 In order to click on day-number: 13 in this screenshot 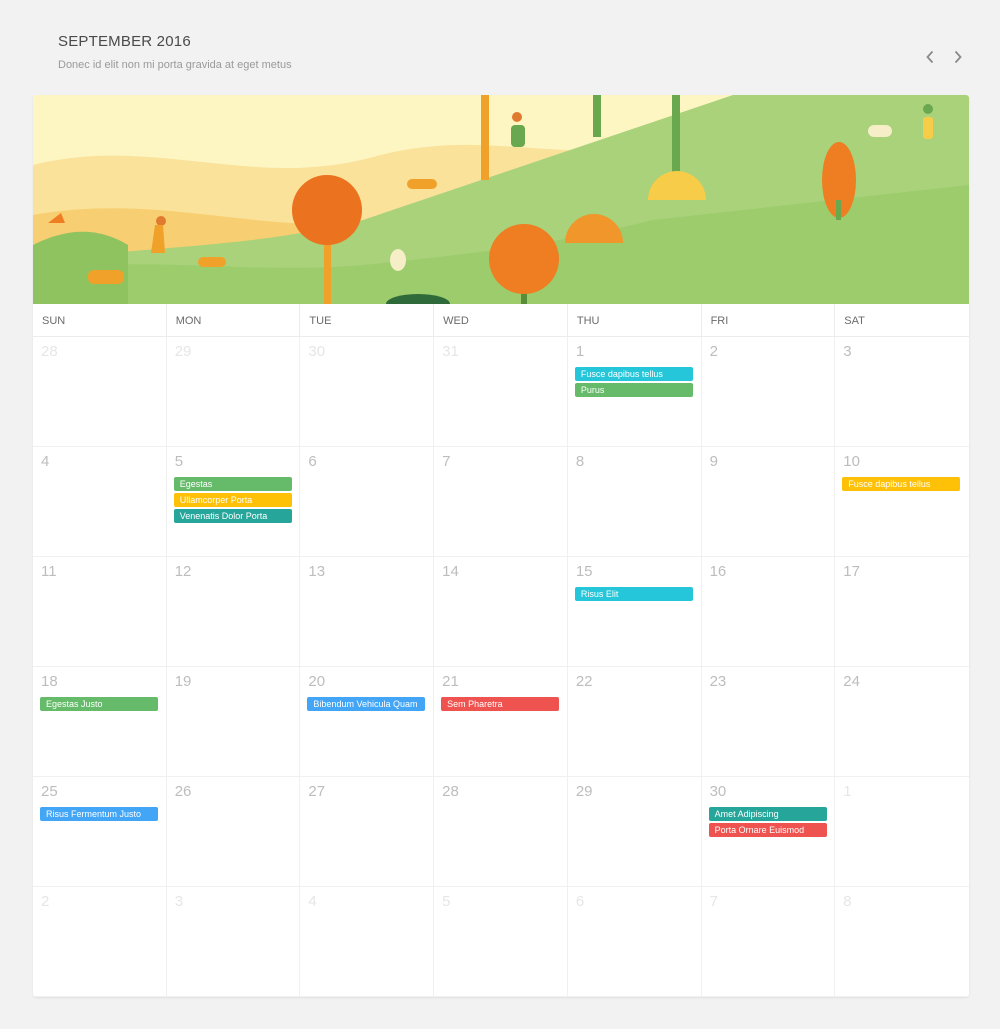, I will do `click(317, 571)`.